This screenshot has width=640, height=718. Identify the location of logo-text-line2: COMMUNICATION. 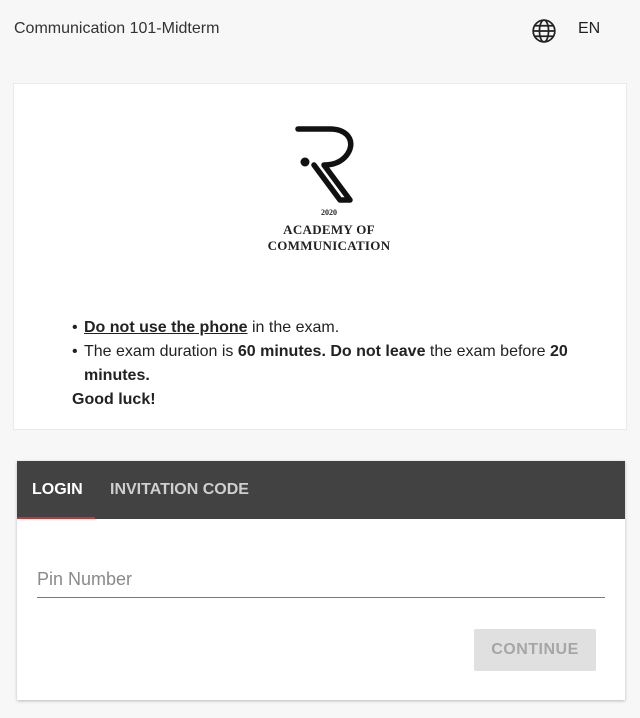
(329, 245).